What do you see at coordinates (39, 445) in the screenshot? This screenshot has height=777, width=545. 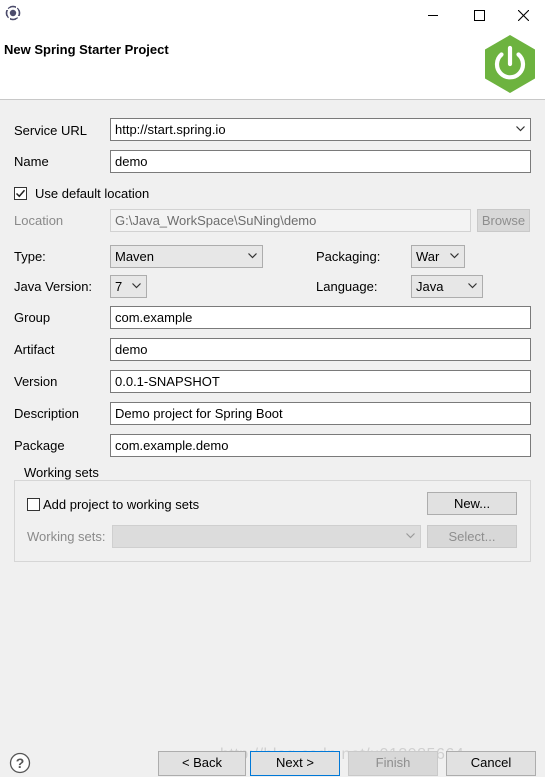 I see `package-label: Package` at bounding box center [39, 445].